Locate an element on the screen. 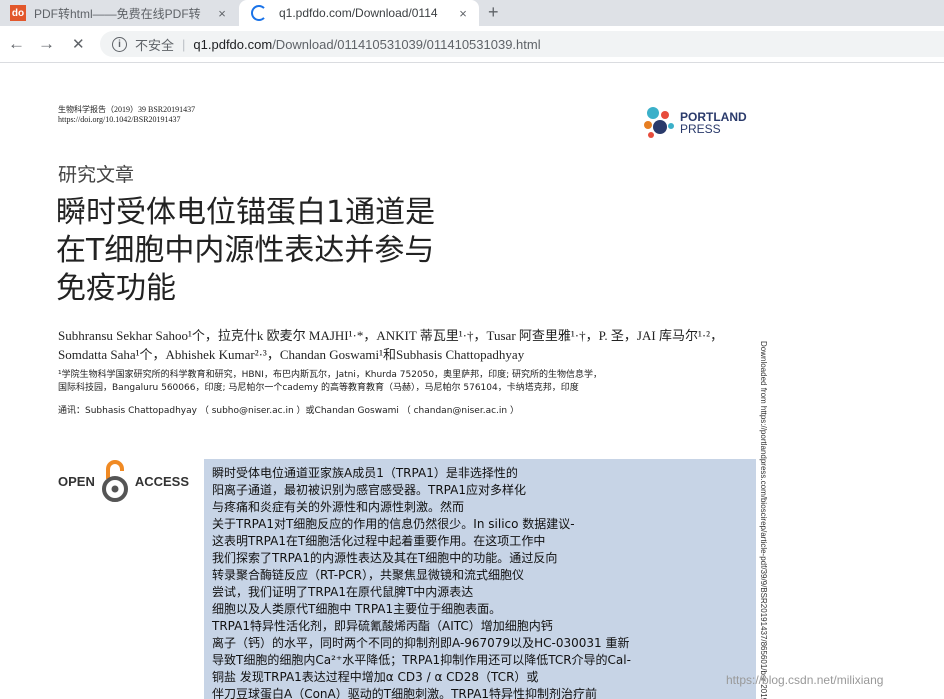 This screenshot has height=699, width=944. title-line: 免疫功能 is located at coordinates (116, 288).